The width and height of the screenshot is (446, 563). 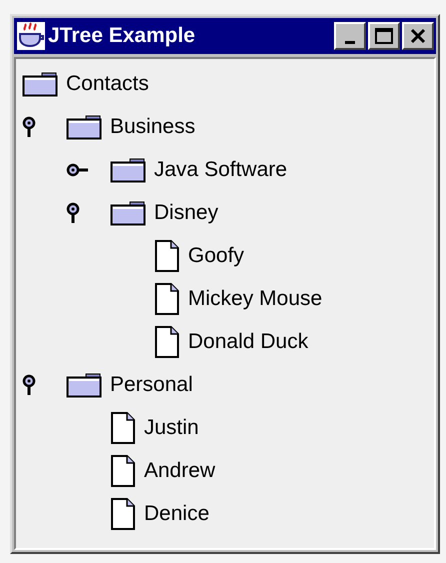 I want to click on window-title: JTree Example, so click(x=122, y=36).